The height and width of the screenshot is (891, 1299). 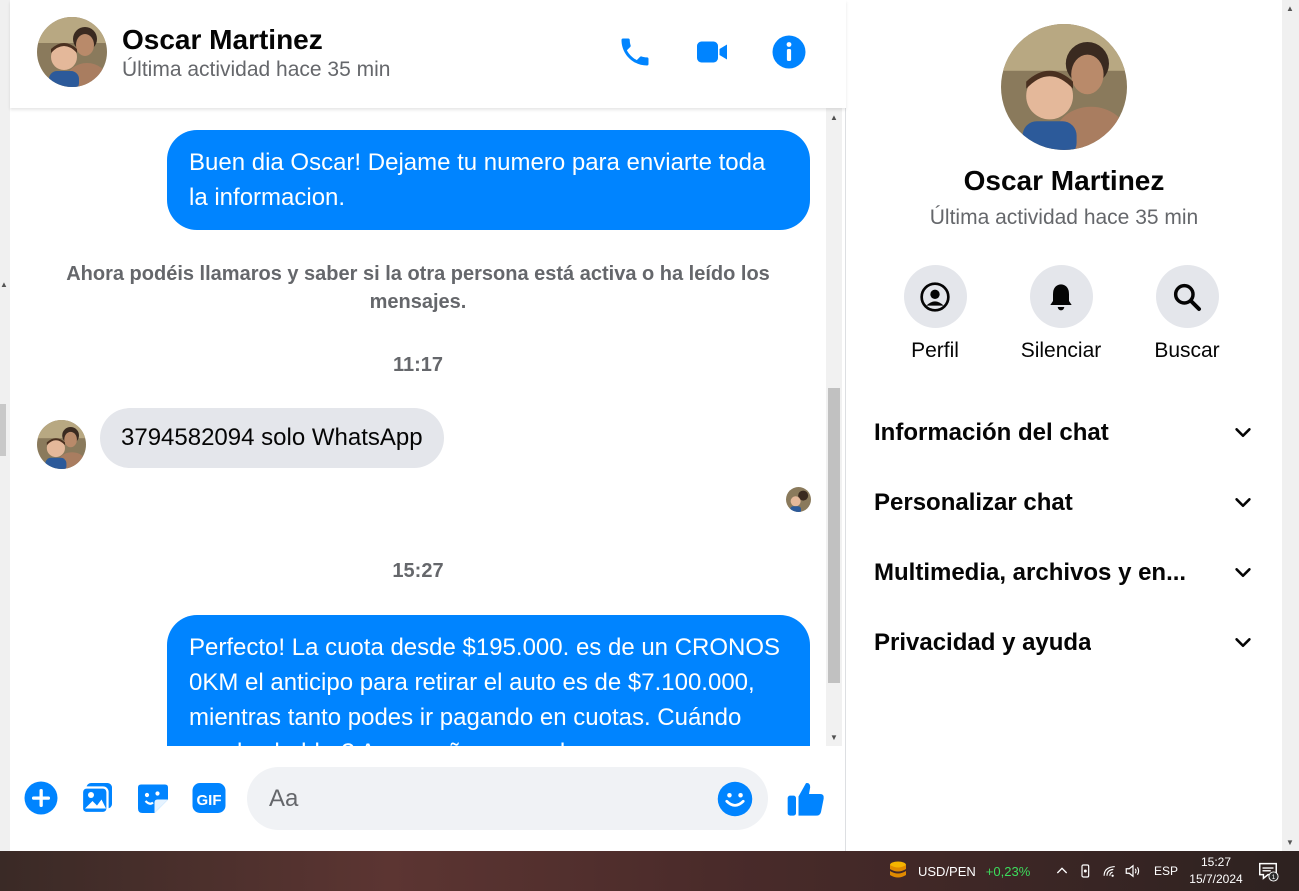 I want to click on show-hidden-icons-button, so click(x=1062, y=871).